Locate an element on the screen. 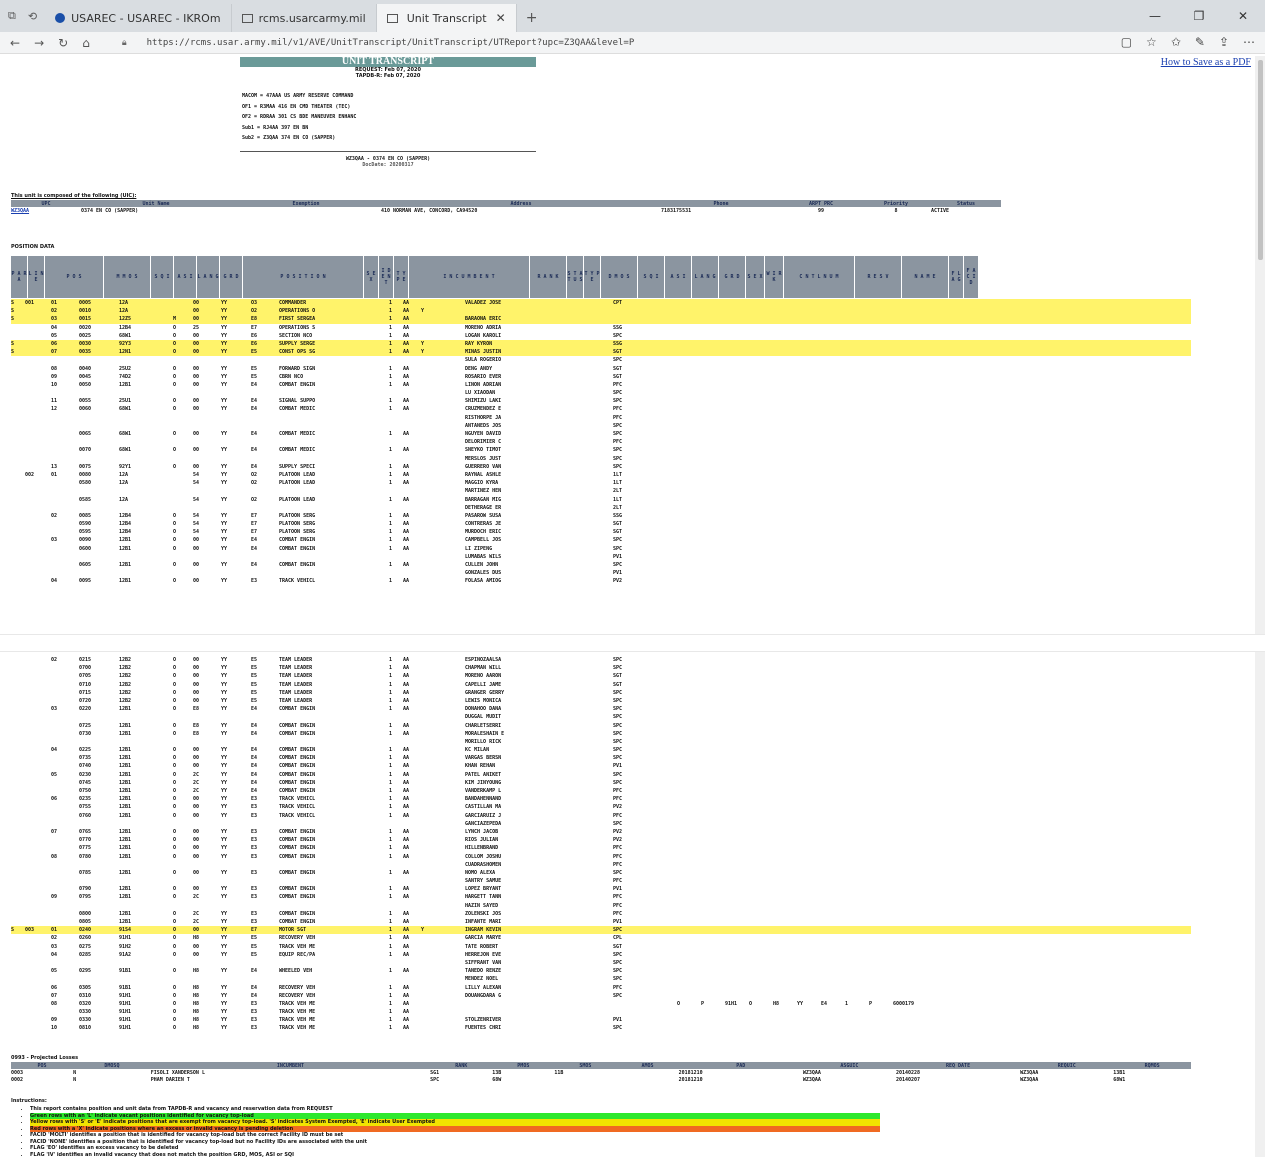 The image size is (1265, 1157). share-icon: ⇪ is located at coordinates (1224, 42).